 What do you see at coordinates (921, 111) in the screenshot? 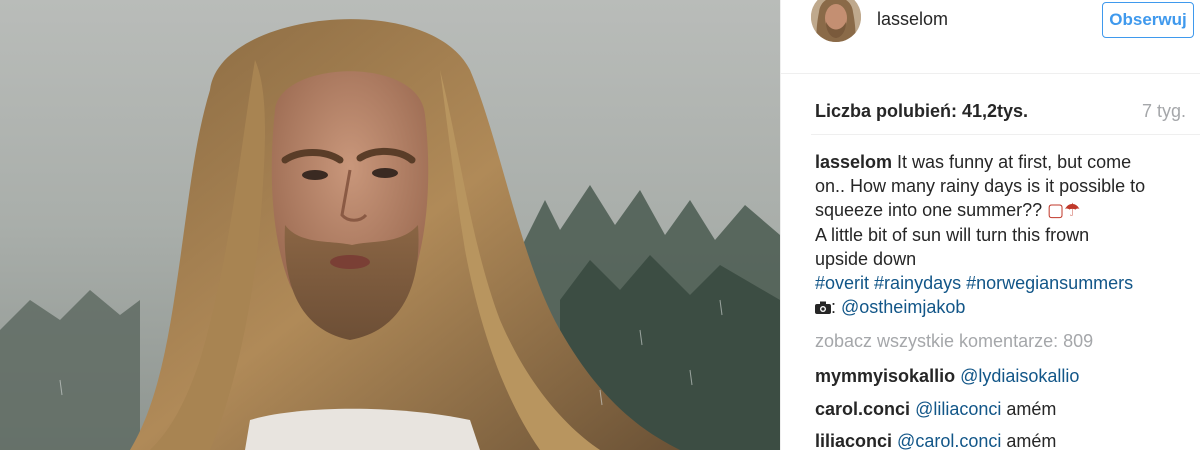
I see `likes-count: Liczba polubień: 41,2tys.` at bounding box center [921, 111].